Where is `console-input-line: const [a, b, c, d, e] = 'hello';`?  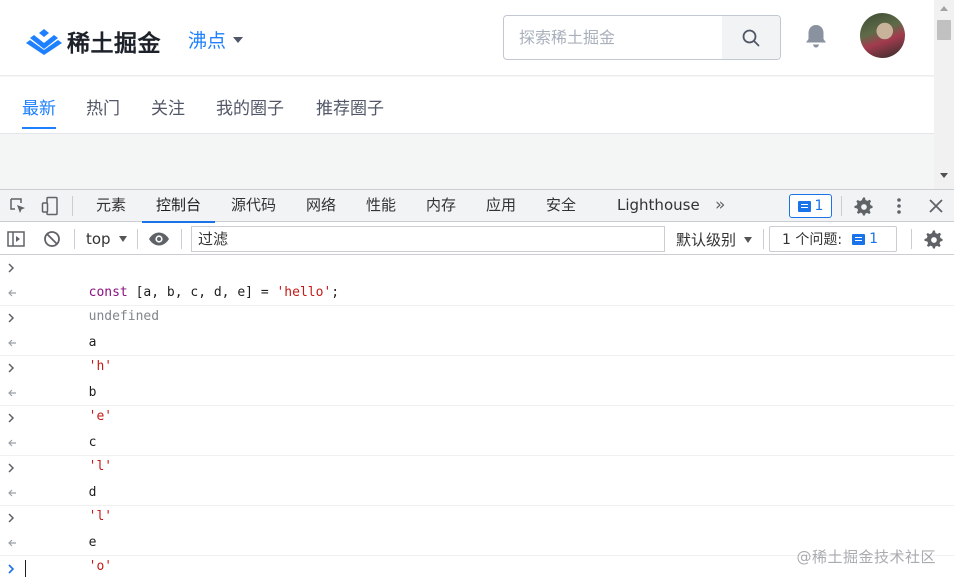
console-input-line: const [a, b, c, d, e] = 'hello'; is located at coordinates (477, 278).